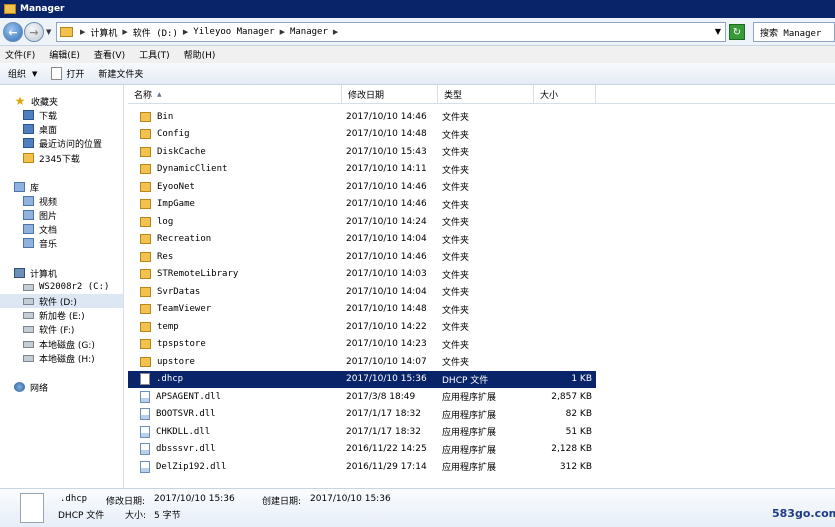  What do you see at coordinates (34, 32) in the screenshot?
I see `forward-button: →` at bounding box center [34, 32].